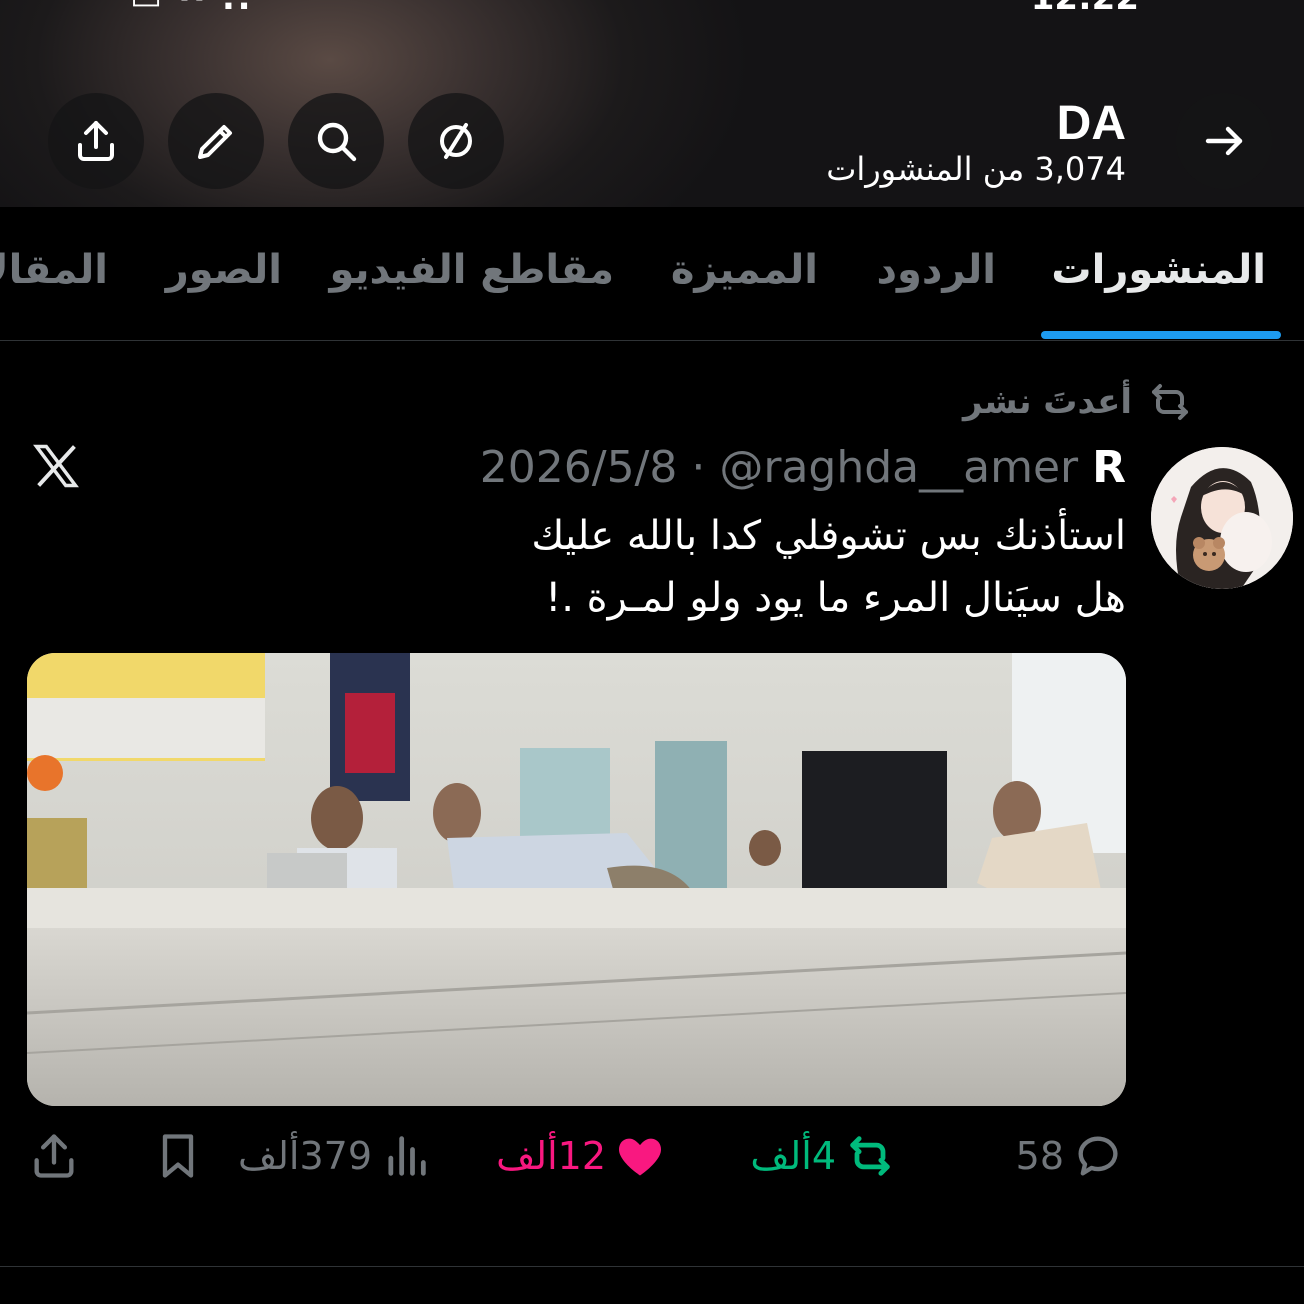  I want to click on profile-name: DA, so click(1091, 123).